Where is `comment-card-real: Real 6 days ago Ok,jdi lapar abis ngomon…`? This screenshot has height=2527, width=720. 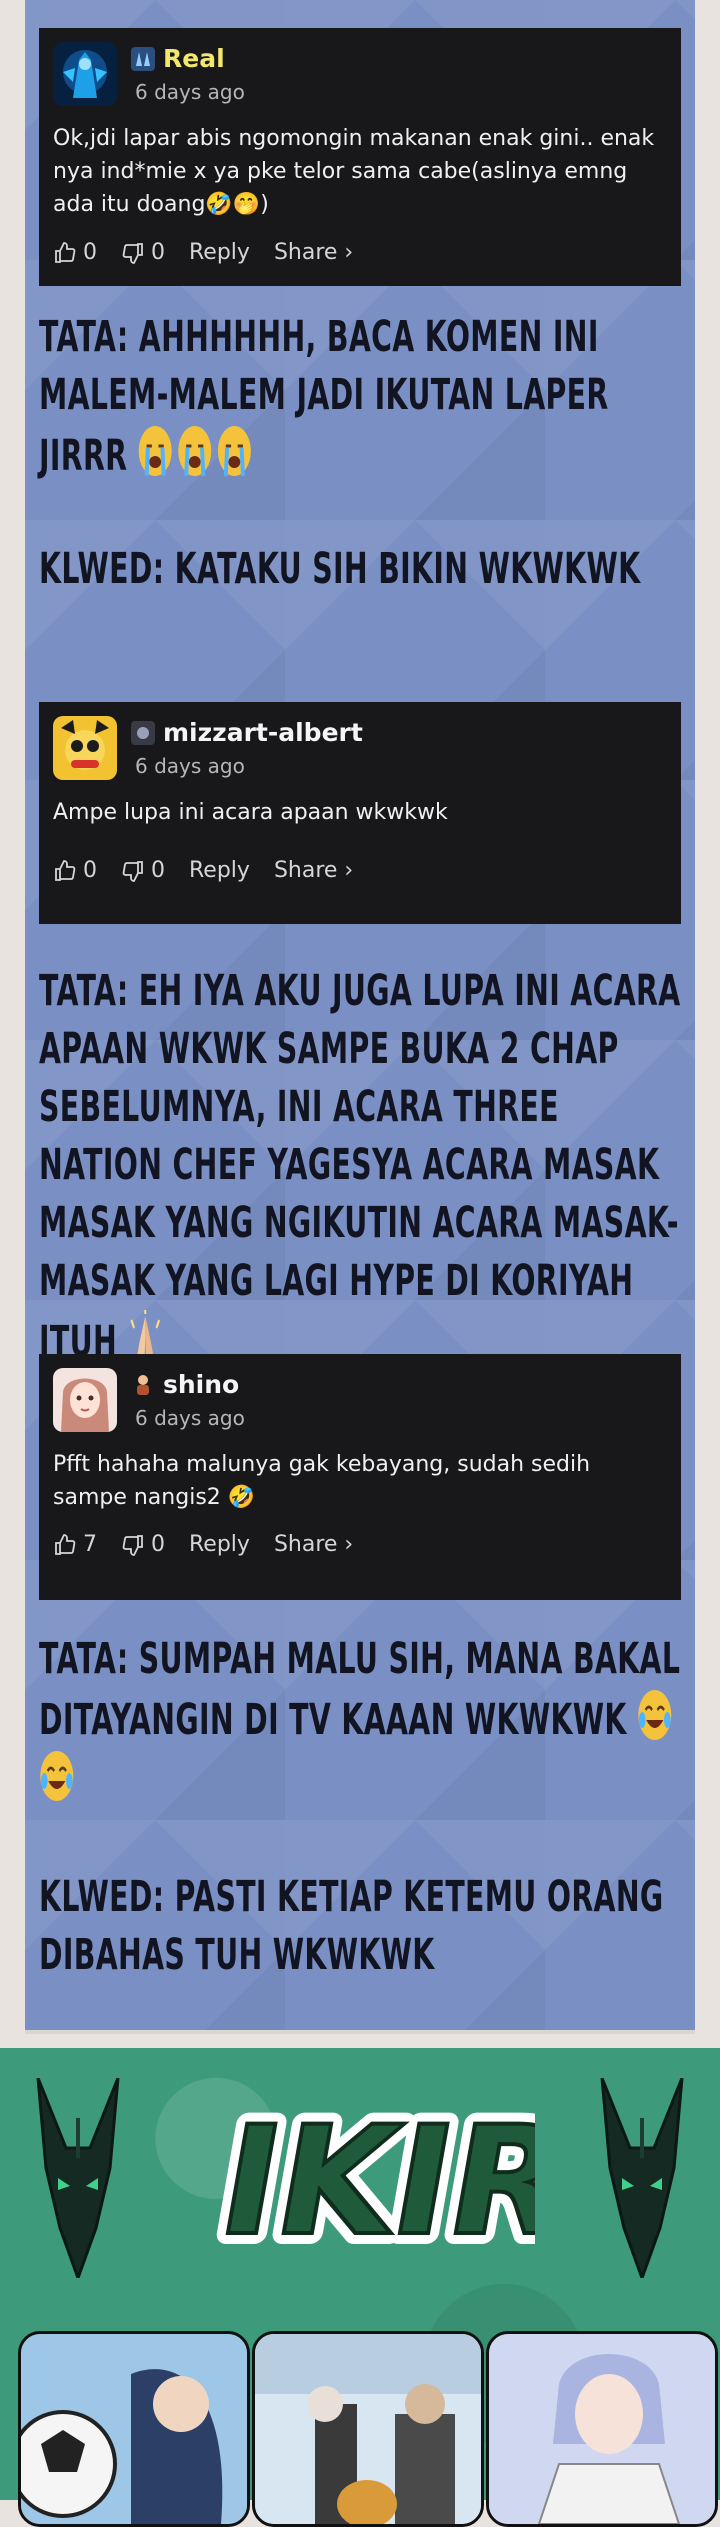 comment-card-real: Real 6 days ago Ok,jdi lapar abis ngomon… is located at coordinates (360, 157).